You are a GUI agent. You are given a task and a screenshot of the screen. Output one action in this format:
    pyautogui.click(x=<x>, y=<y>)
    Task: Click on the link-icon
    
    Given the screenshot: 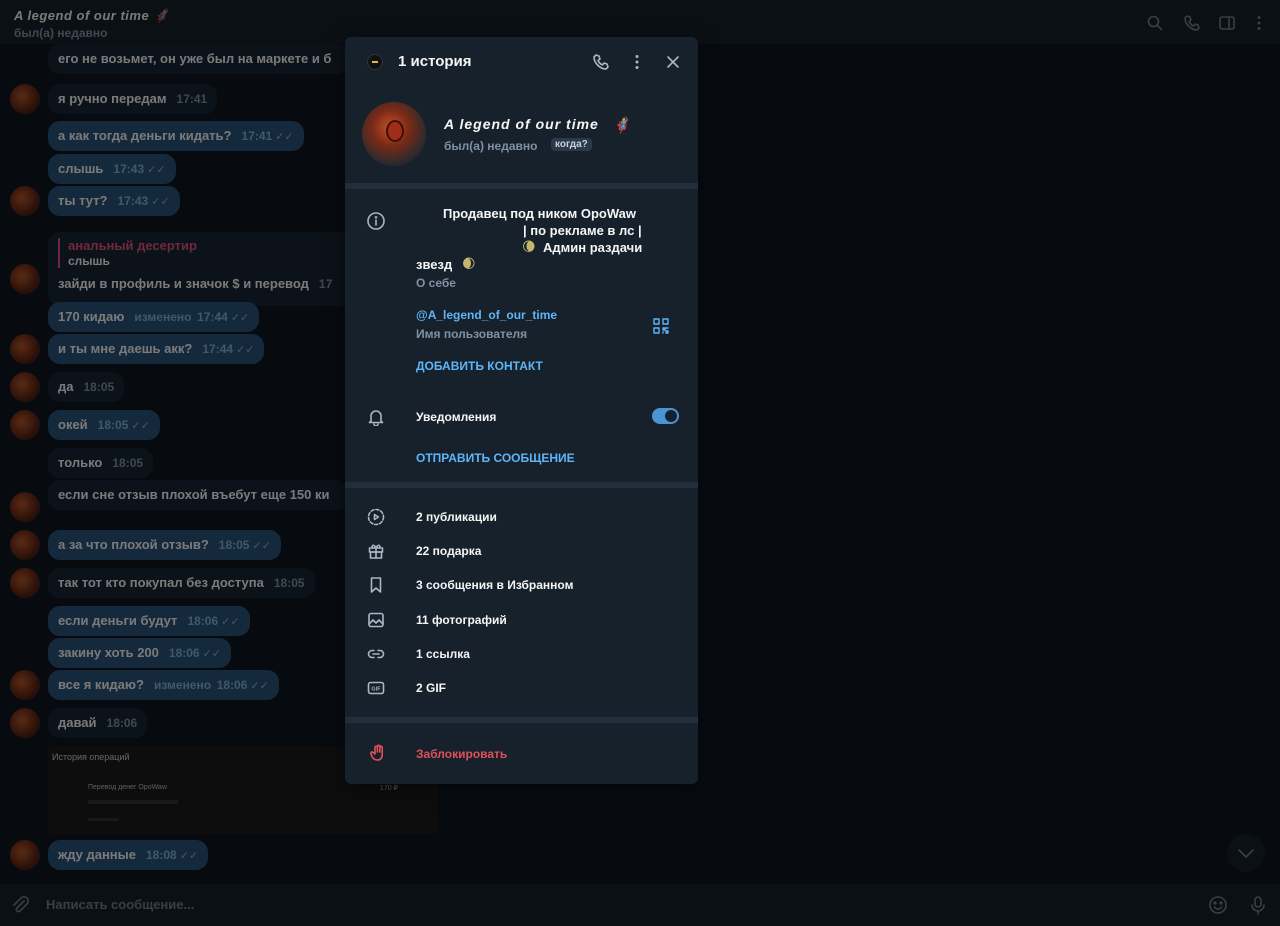 What is the action you would take?
    pyautogui.click(x=376, y=654)
    